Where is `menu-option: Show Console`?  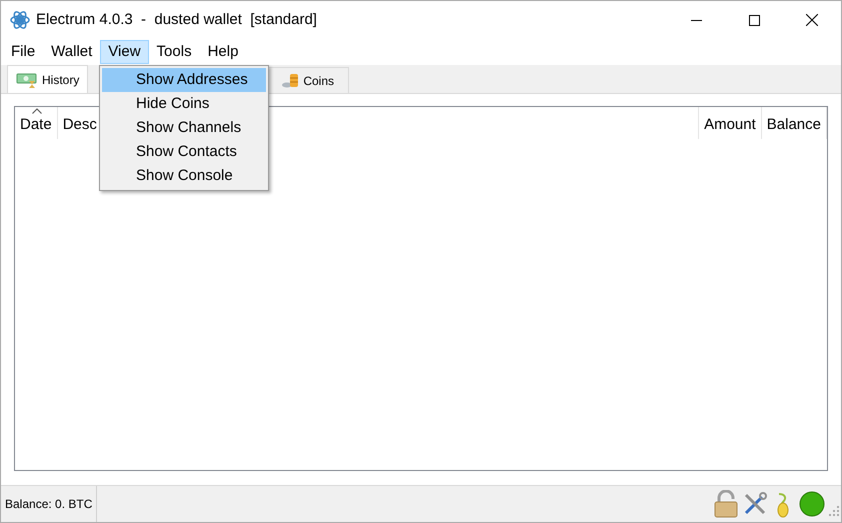 menu-option: Show Console is located at coordinates (184, 176).